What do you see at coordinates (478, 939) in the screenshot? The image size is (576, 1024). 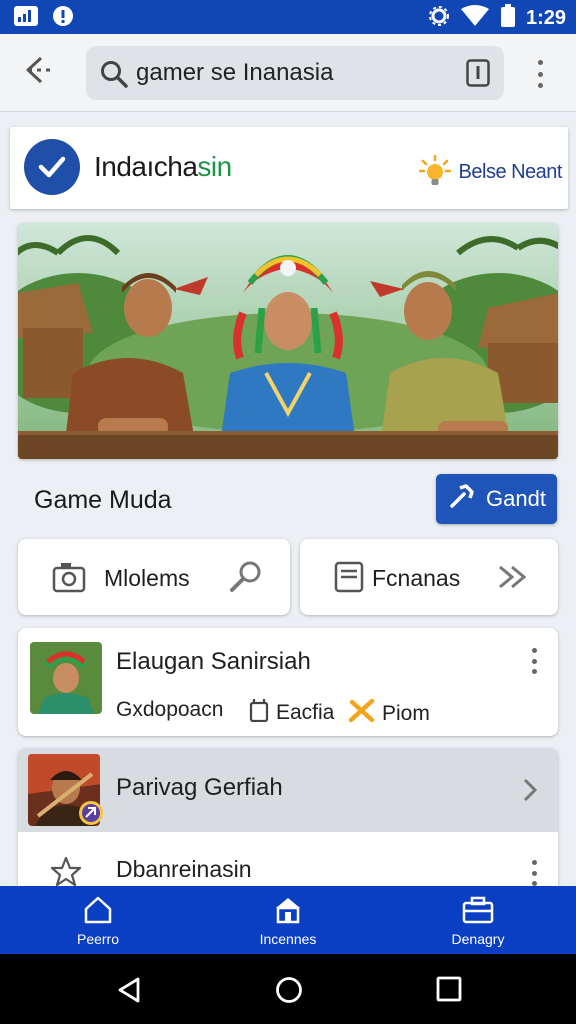 I see `nav-label: Denagry` at bounding box center [478, 939].